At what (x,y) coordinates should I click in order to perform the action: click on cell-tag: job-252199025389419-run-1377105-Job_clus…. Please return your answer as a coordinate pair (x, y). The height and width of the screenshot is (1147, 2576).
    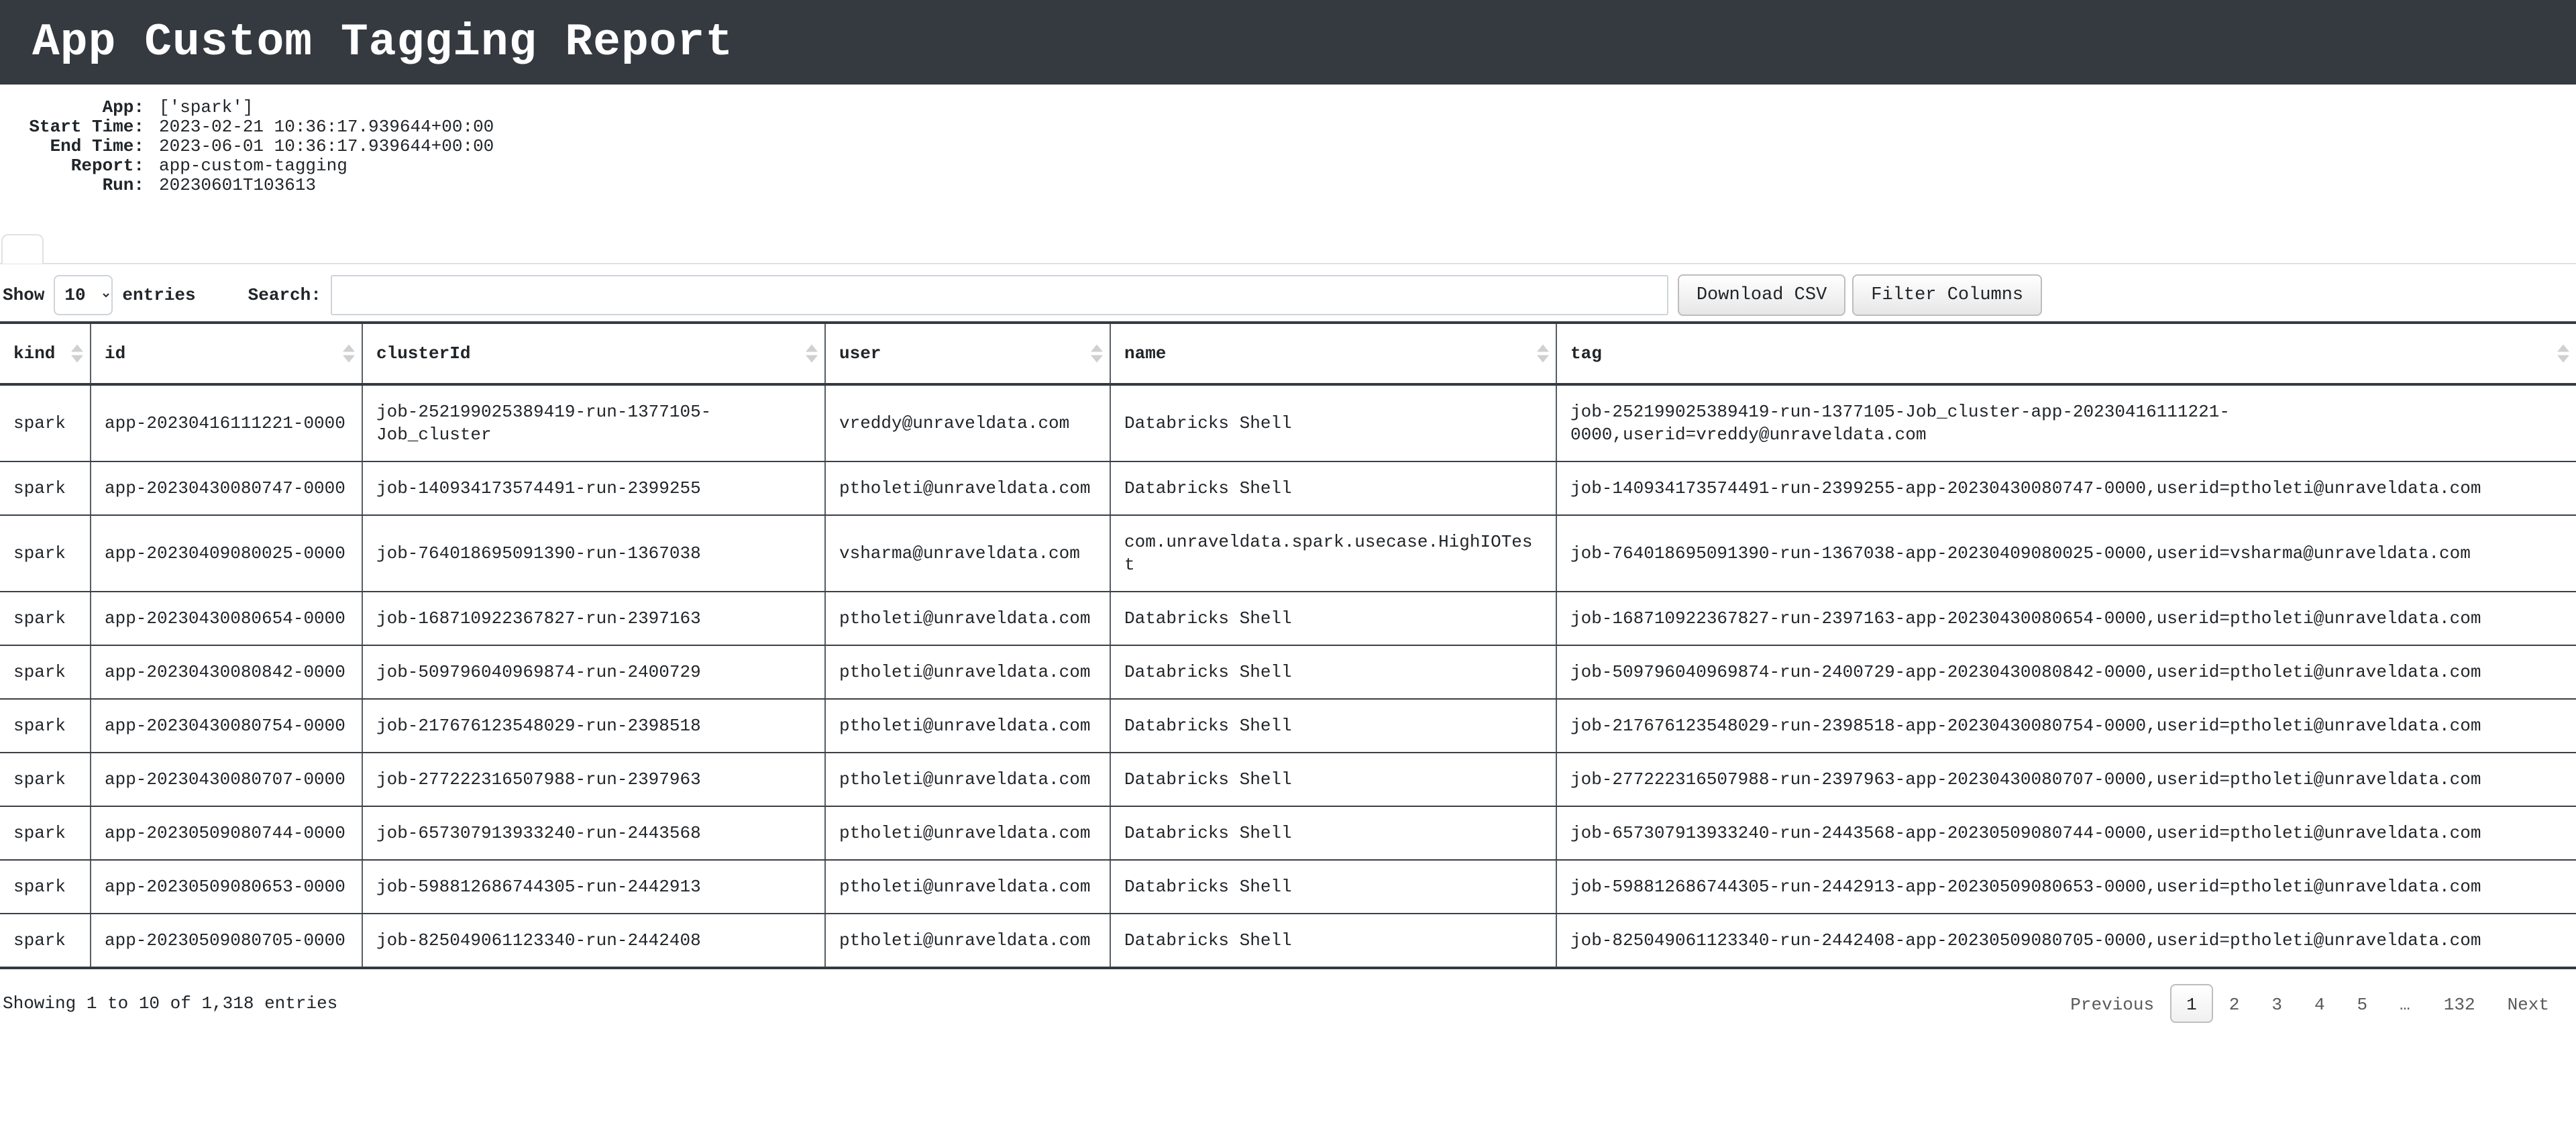
    Looking at the image, I should click on (2066, 423).